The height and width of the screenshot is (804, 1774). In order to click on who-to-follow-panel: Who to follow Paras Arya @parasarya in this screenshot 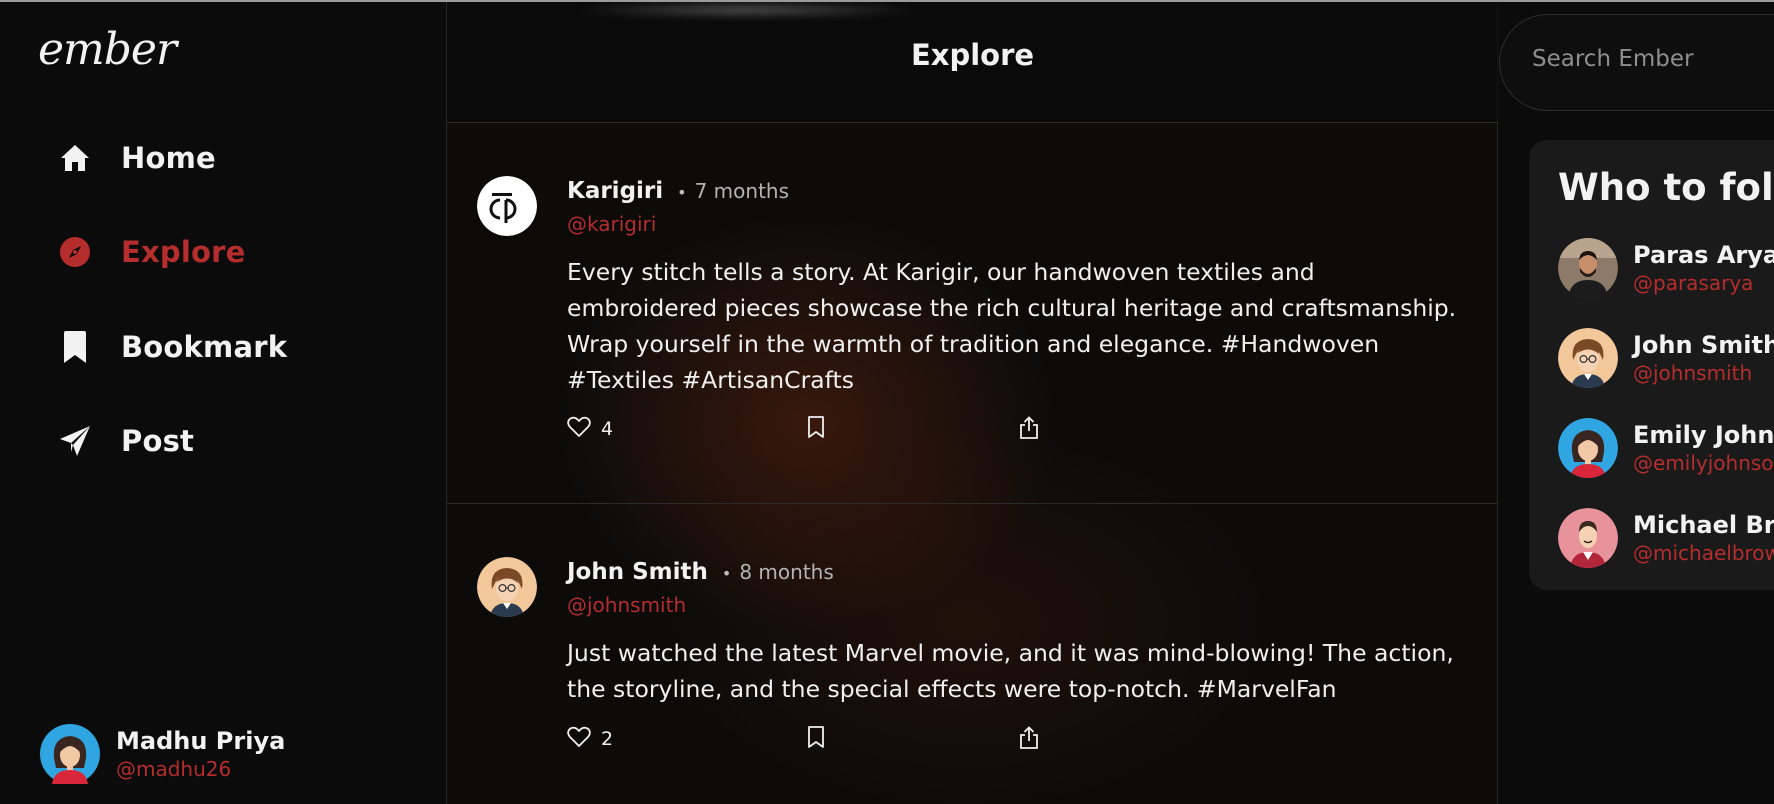, I will do `click(1651, 365)`.